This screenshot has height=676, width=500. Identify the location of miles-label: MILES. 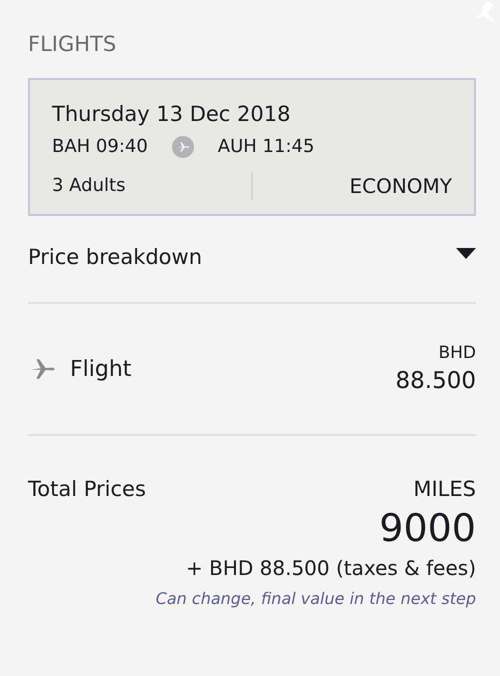
(444, 489).